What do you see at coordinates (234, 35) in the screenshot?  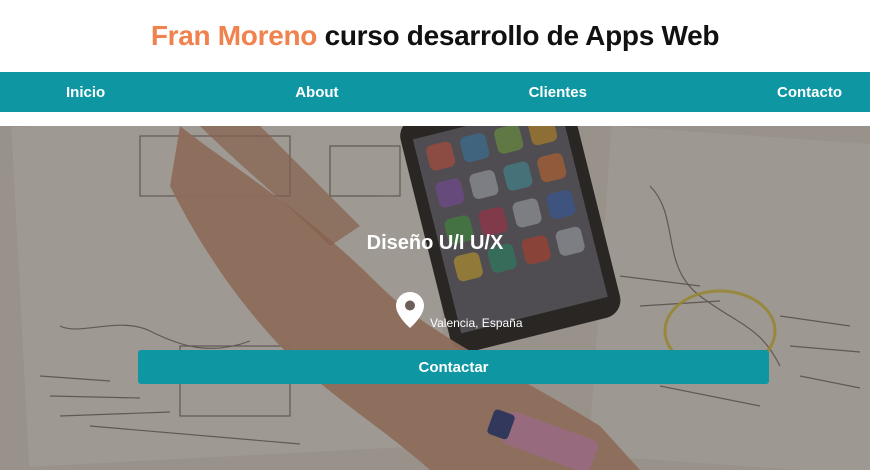 I see `author-name: Fran Moreno` at bounding box center [234, 35].